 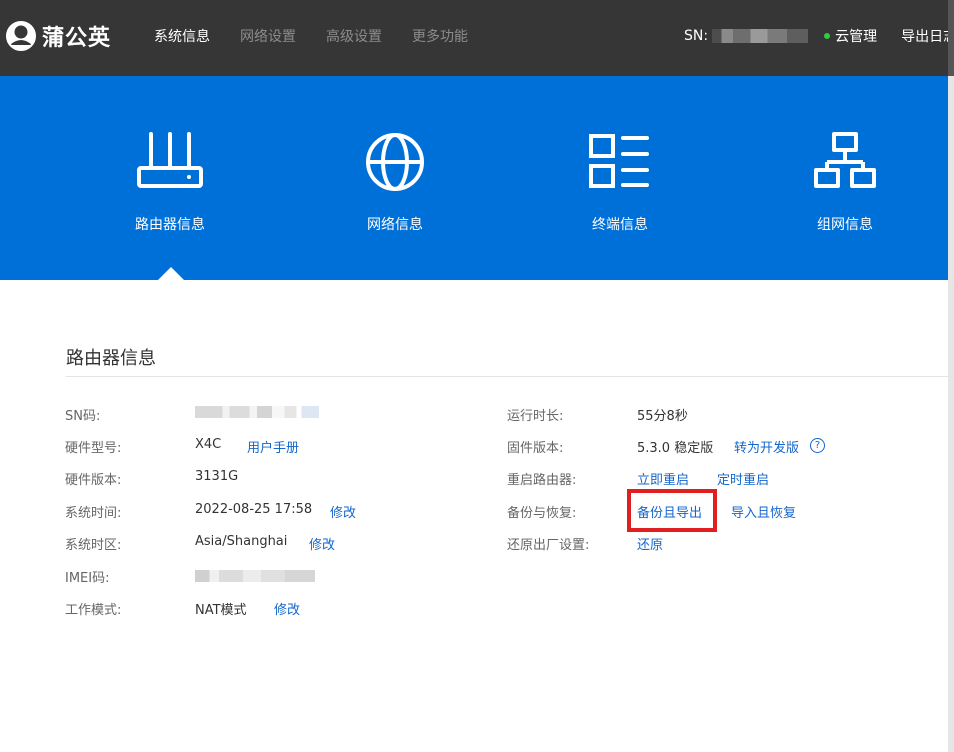 What do you see at coordinates (927, 36) in the screenshot?
I see `export-log-link: 导出日志` at bounding box center [927, 36].